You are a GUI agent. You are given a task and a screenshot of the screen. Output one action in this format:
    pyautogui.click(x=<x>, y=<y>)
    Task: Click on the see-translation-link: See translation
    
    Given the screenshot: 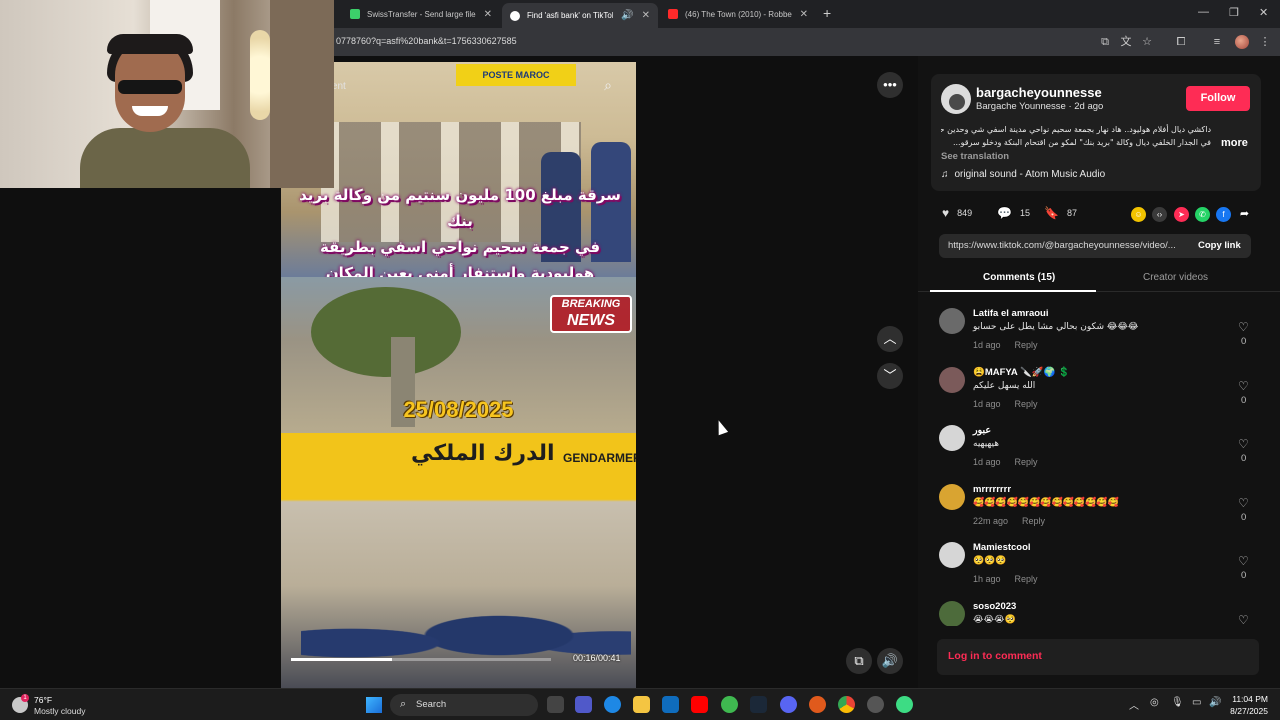 What is the action you would take?
    pyautogui.click(x=975, y=156)
    